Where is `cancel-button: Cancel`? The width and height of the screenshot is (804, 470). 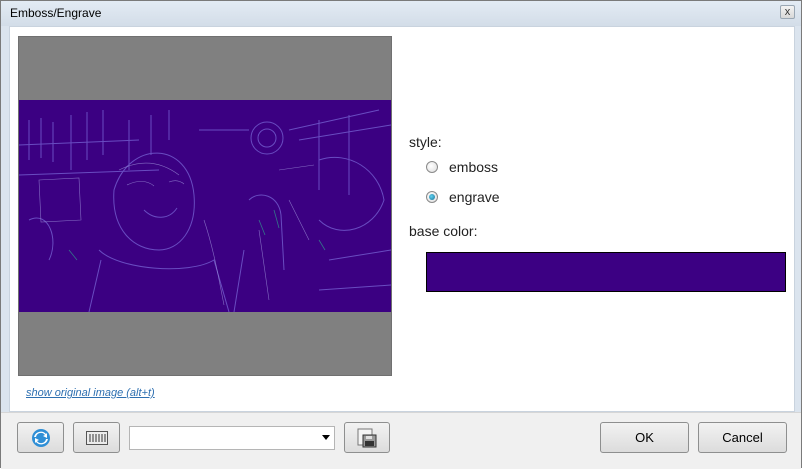 cancel-button: Cancel is located at coordinates (742, 437).